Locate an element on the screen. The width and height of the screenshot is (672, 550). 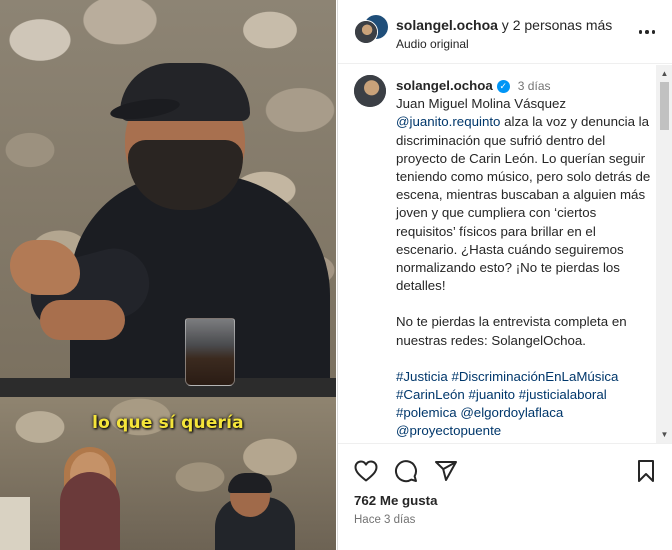
caption-username-link: solangel.ochoa is located at coordinates (444, 86).